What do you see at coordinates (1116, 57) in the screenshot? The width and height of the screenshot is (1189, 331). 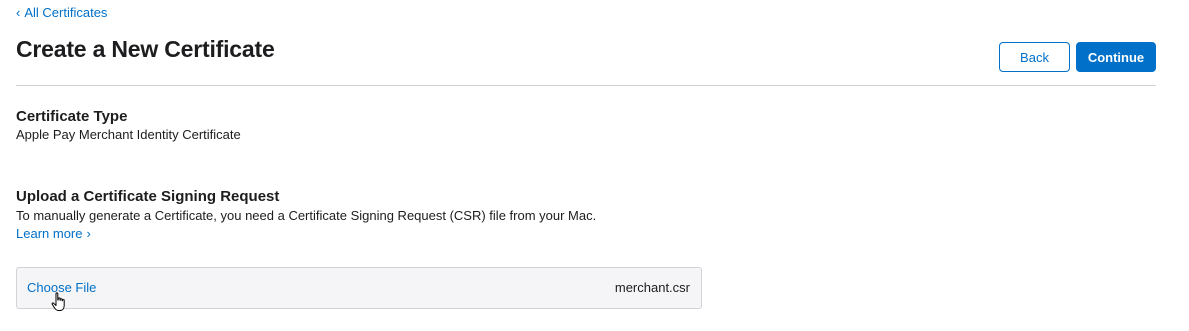 I see `continue-button: Continue` at bounding box center [1116, 57].